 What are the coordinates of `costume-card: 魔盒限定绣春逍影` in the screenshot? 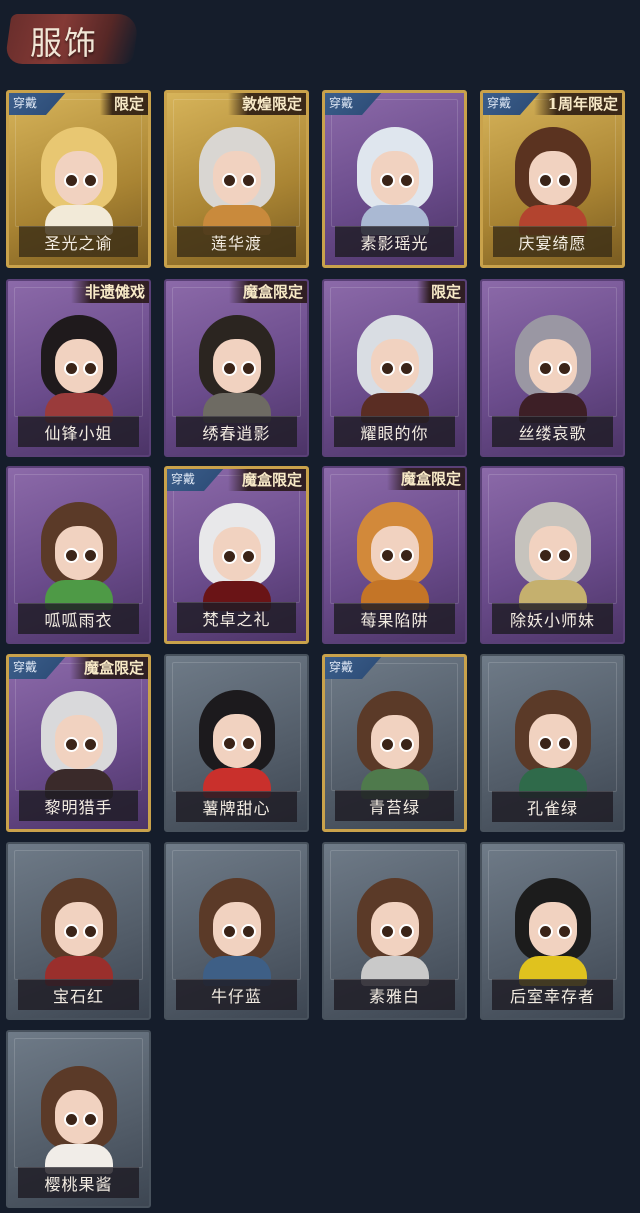 It's located at (236, 368).